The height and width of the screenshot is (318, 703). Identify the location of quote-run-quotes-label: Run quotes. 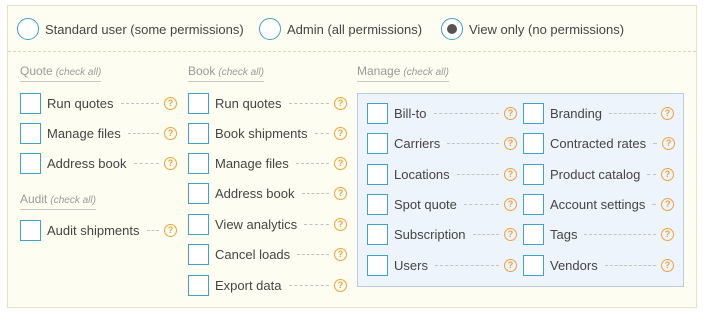
(80, 103).